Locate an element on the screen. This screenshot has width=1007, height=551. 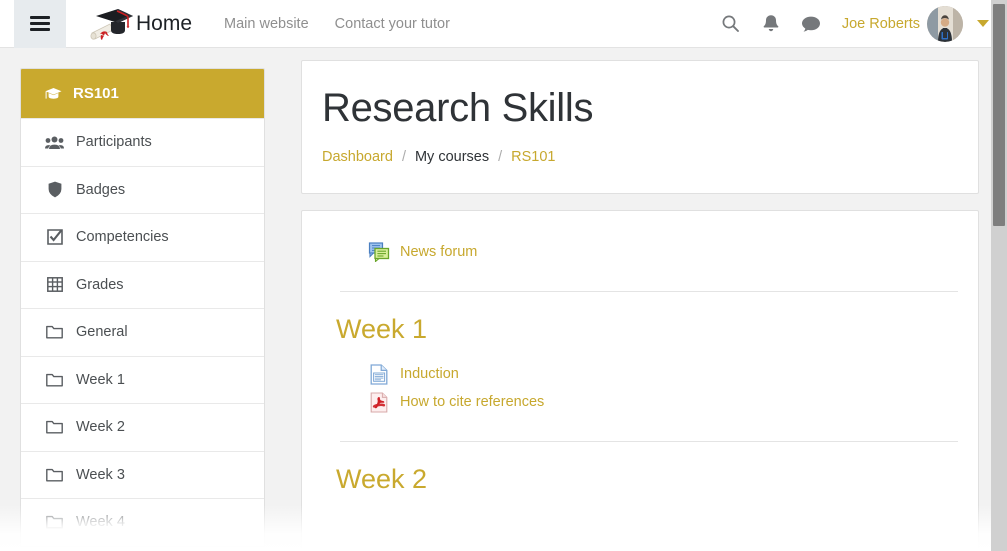
sidebar-item-label: Week 3 is located at coordinates (100, 474).